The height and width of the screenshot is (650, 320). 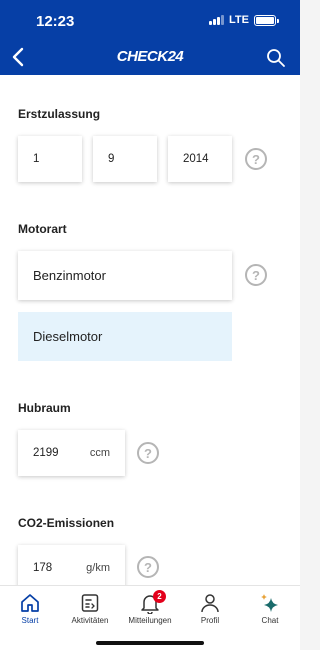 What do you see at coordinates (269, 603) in the screenshot?
I see `sparkle-icon` at bounding box center [269, 603].